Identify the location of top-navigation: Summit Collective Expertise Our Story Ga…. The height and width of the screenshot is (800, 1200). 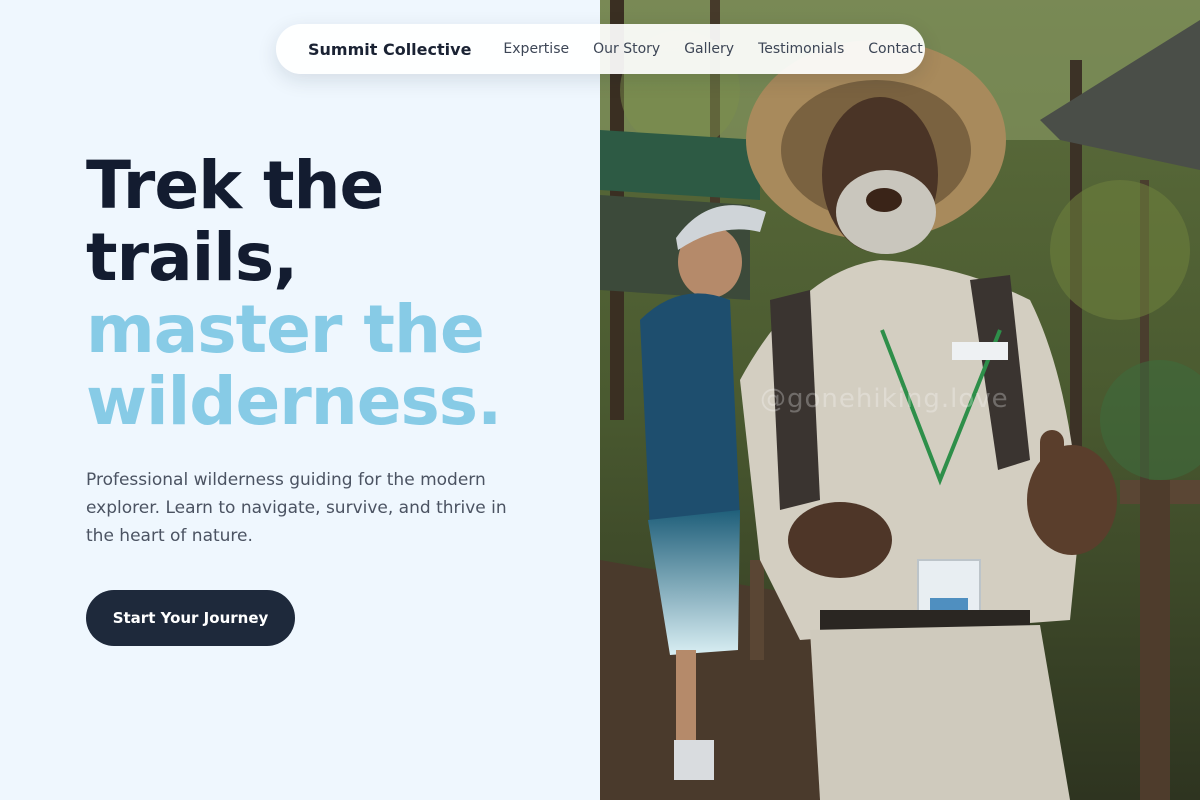
(600, 49).